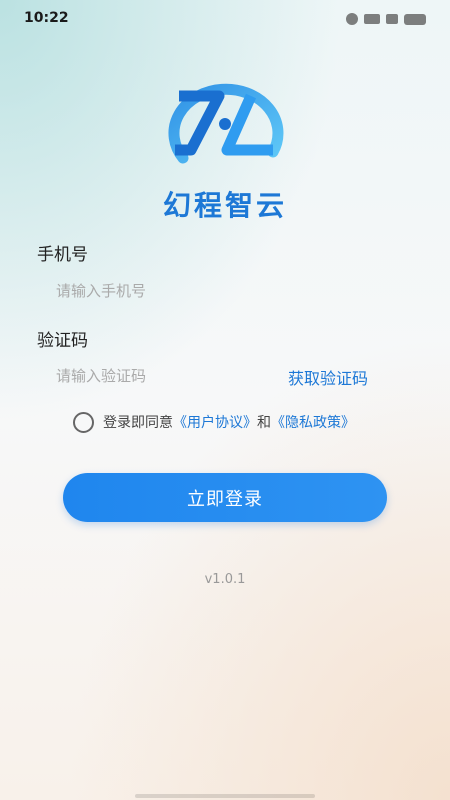  What do you see at coordinates (225, 18) in the screenshot?
I see `status-bar: 10:22` at bounding box center [225, 18].